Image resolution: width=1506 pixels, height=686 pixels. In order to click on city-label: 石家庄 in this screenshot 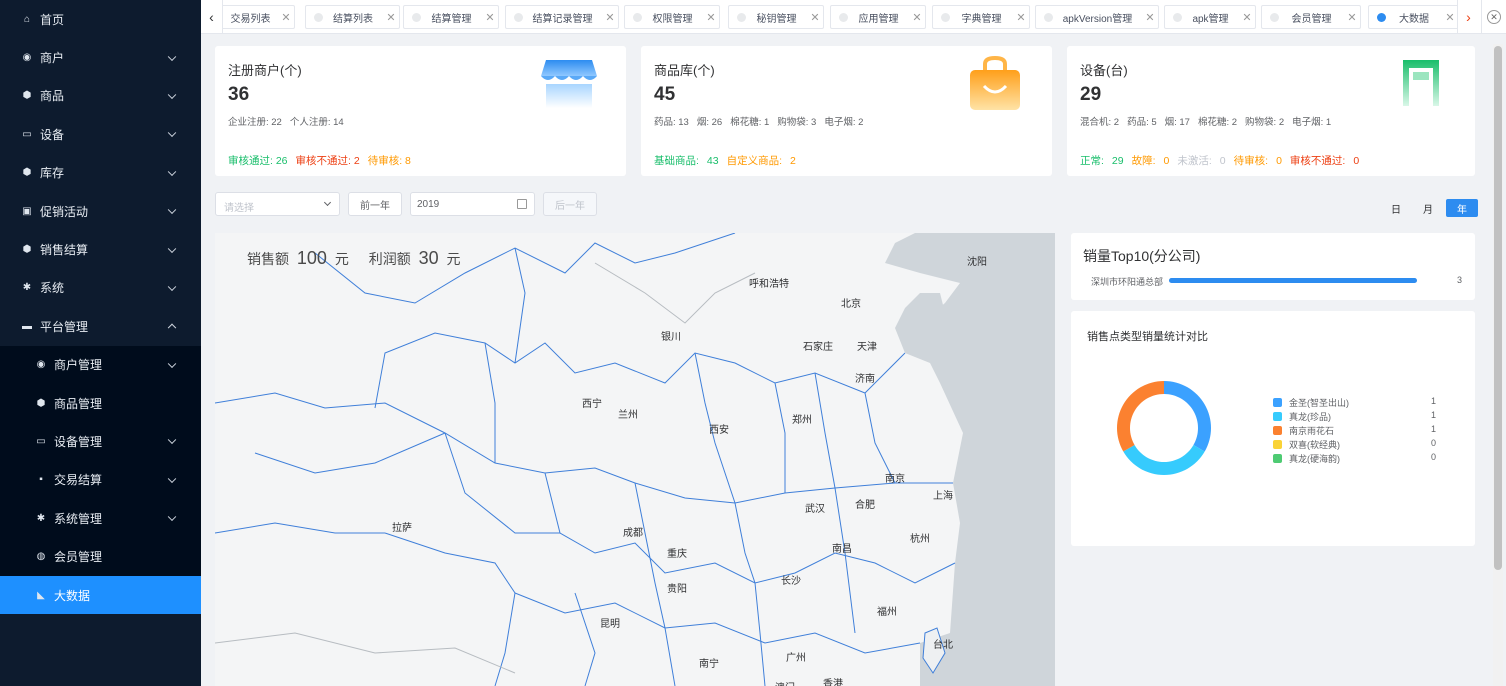, I will do `click(818, 345)`.